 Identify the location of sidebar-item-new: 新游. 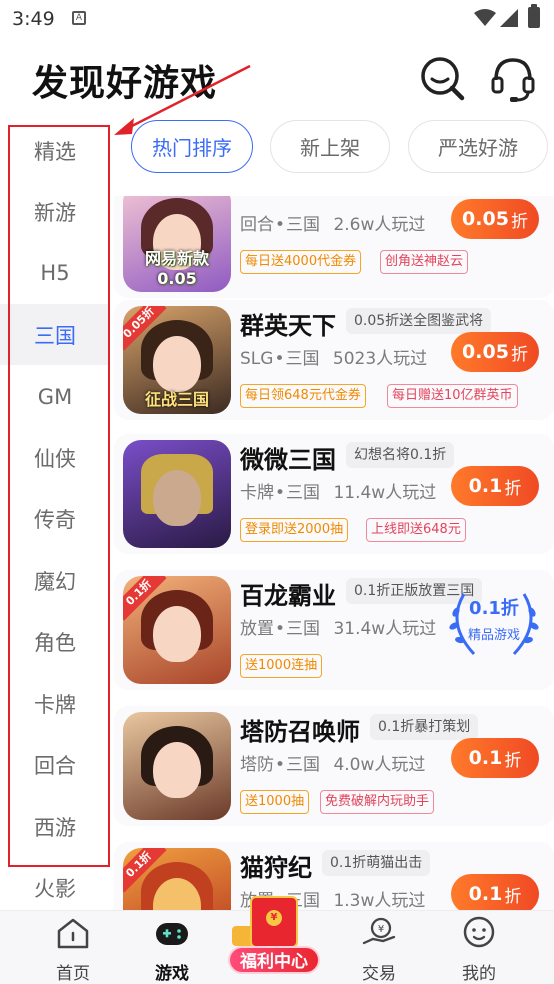
(55, 211).